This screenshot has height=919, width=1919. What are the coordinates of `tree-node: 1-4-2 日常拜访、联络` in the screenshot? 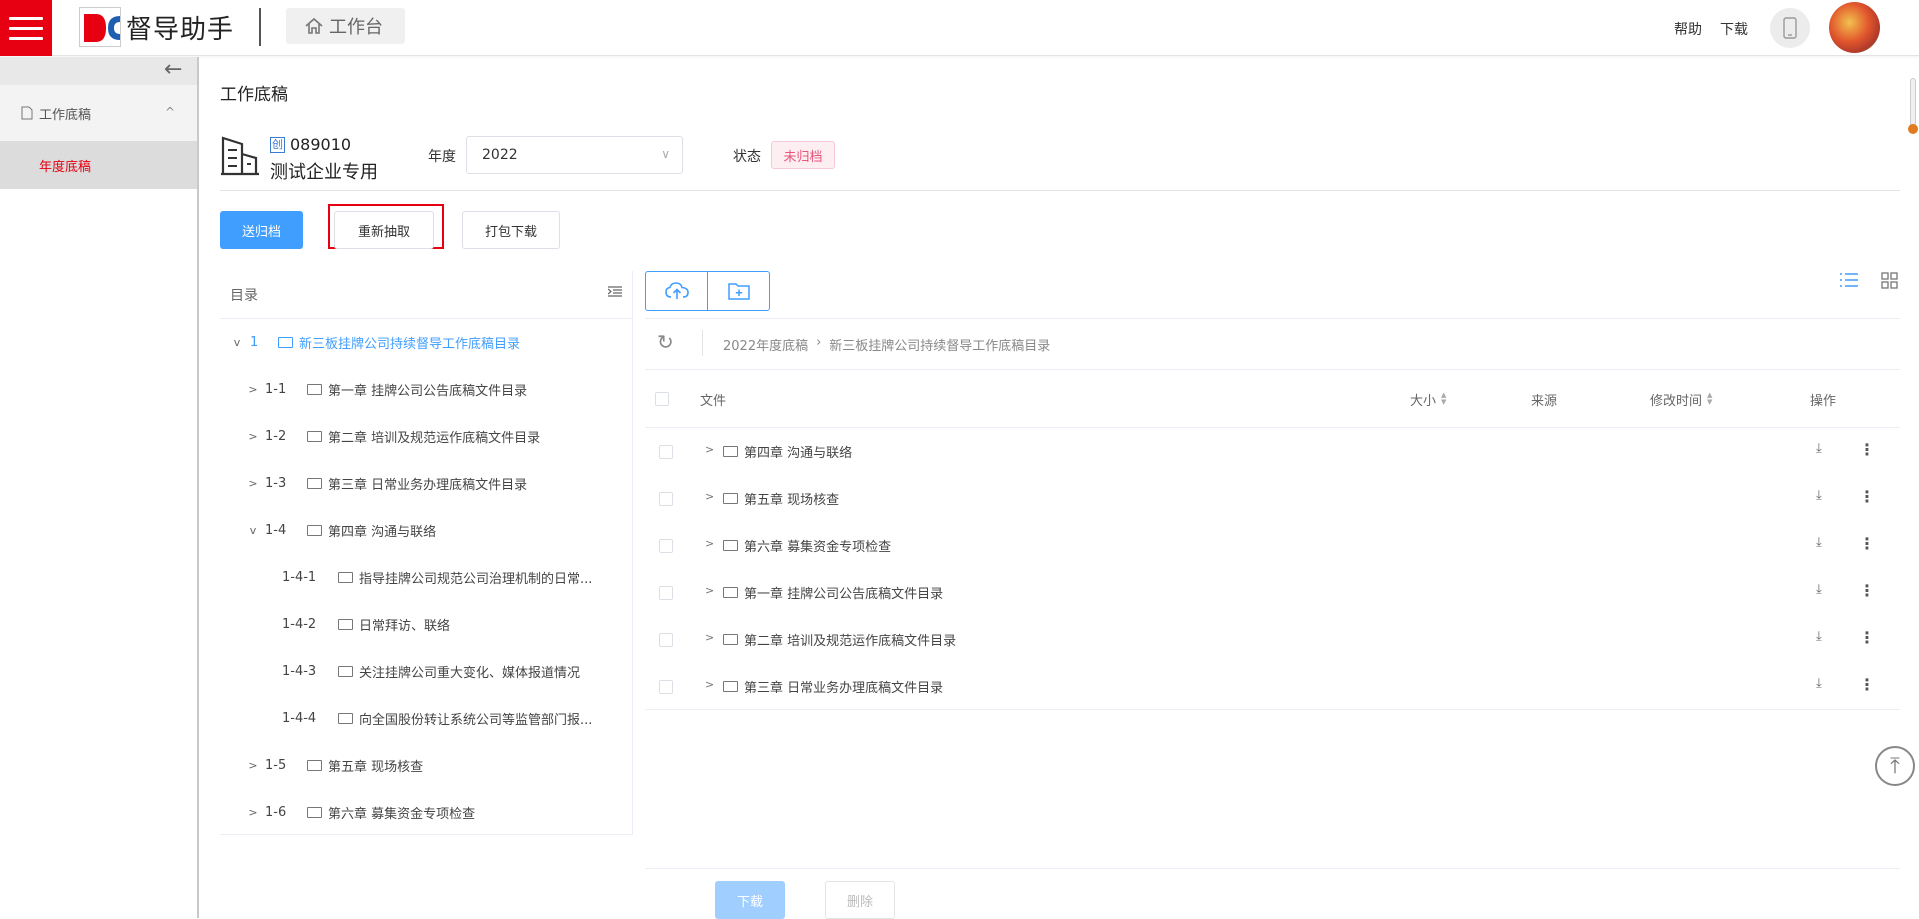 It's located at (426, 624).